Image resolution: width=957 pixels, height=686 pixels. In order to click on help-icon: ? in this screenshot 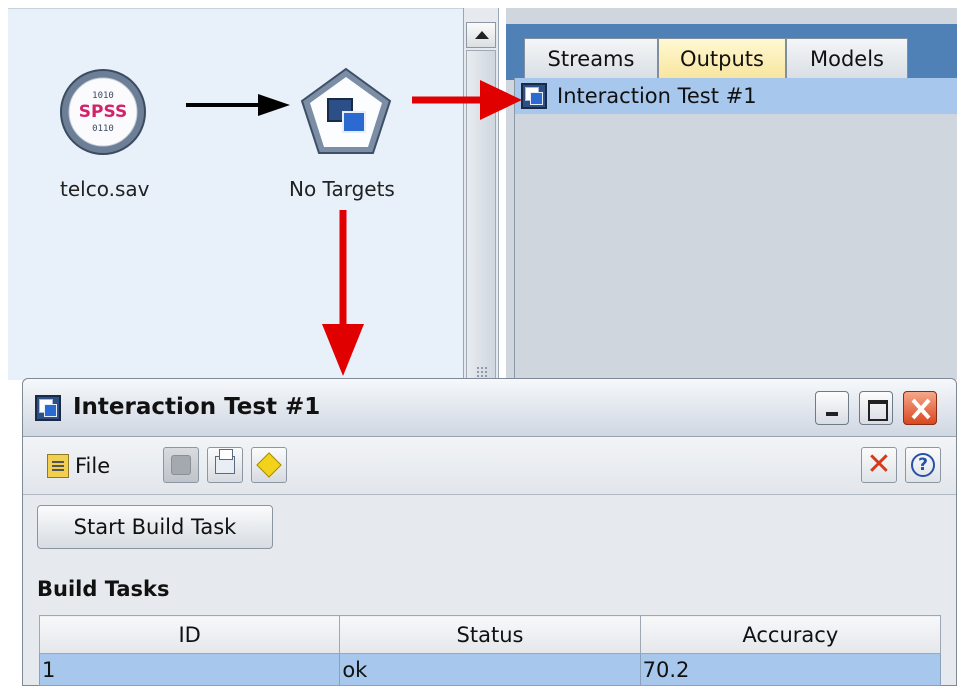, I will do `click(923, 465)`.